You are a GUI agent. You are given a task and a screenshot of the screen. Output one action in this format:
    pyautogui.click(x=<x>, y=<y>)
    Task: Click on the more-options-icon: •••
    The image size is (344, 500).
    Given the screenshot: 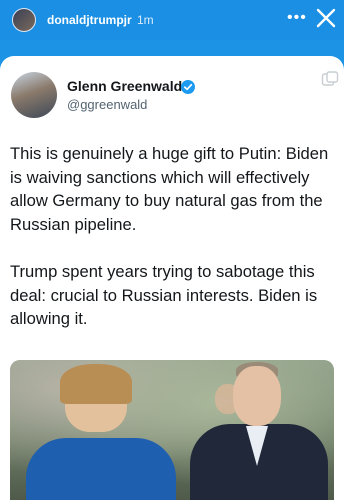 What is the action you would take?
    pyautogui.click(x=297, y=18)
    